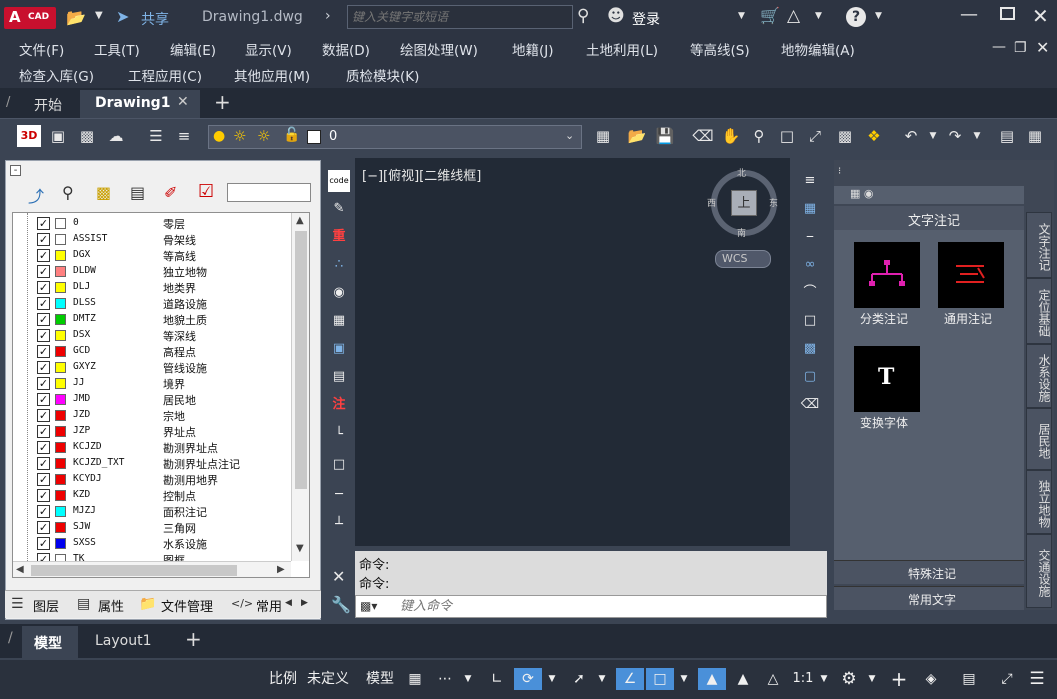  I want to click on layer-search-field, so click(269, 192).